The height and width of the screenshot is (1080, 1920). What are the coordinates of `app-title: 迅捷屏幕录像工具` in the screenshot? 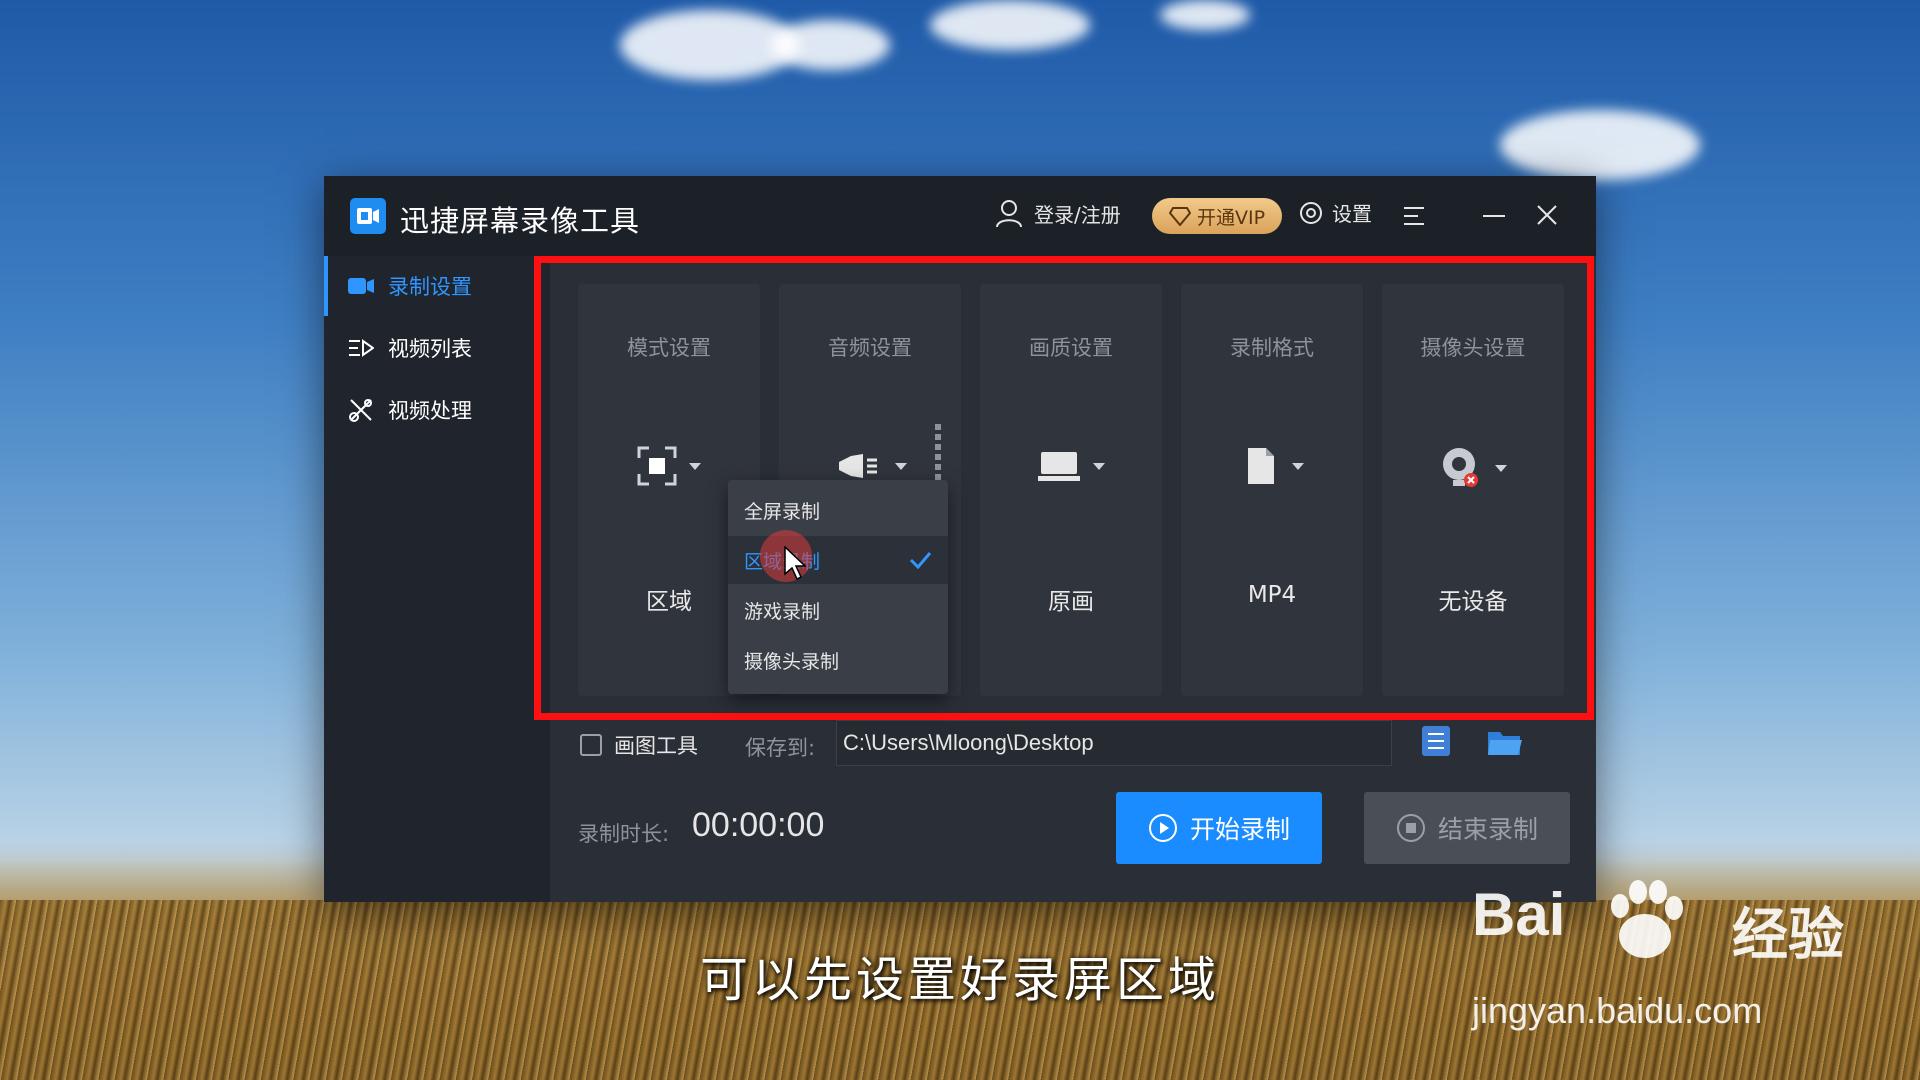 It's located at (520, 221).